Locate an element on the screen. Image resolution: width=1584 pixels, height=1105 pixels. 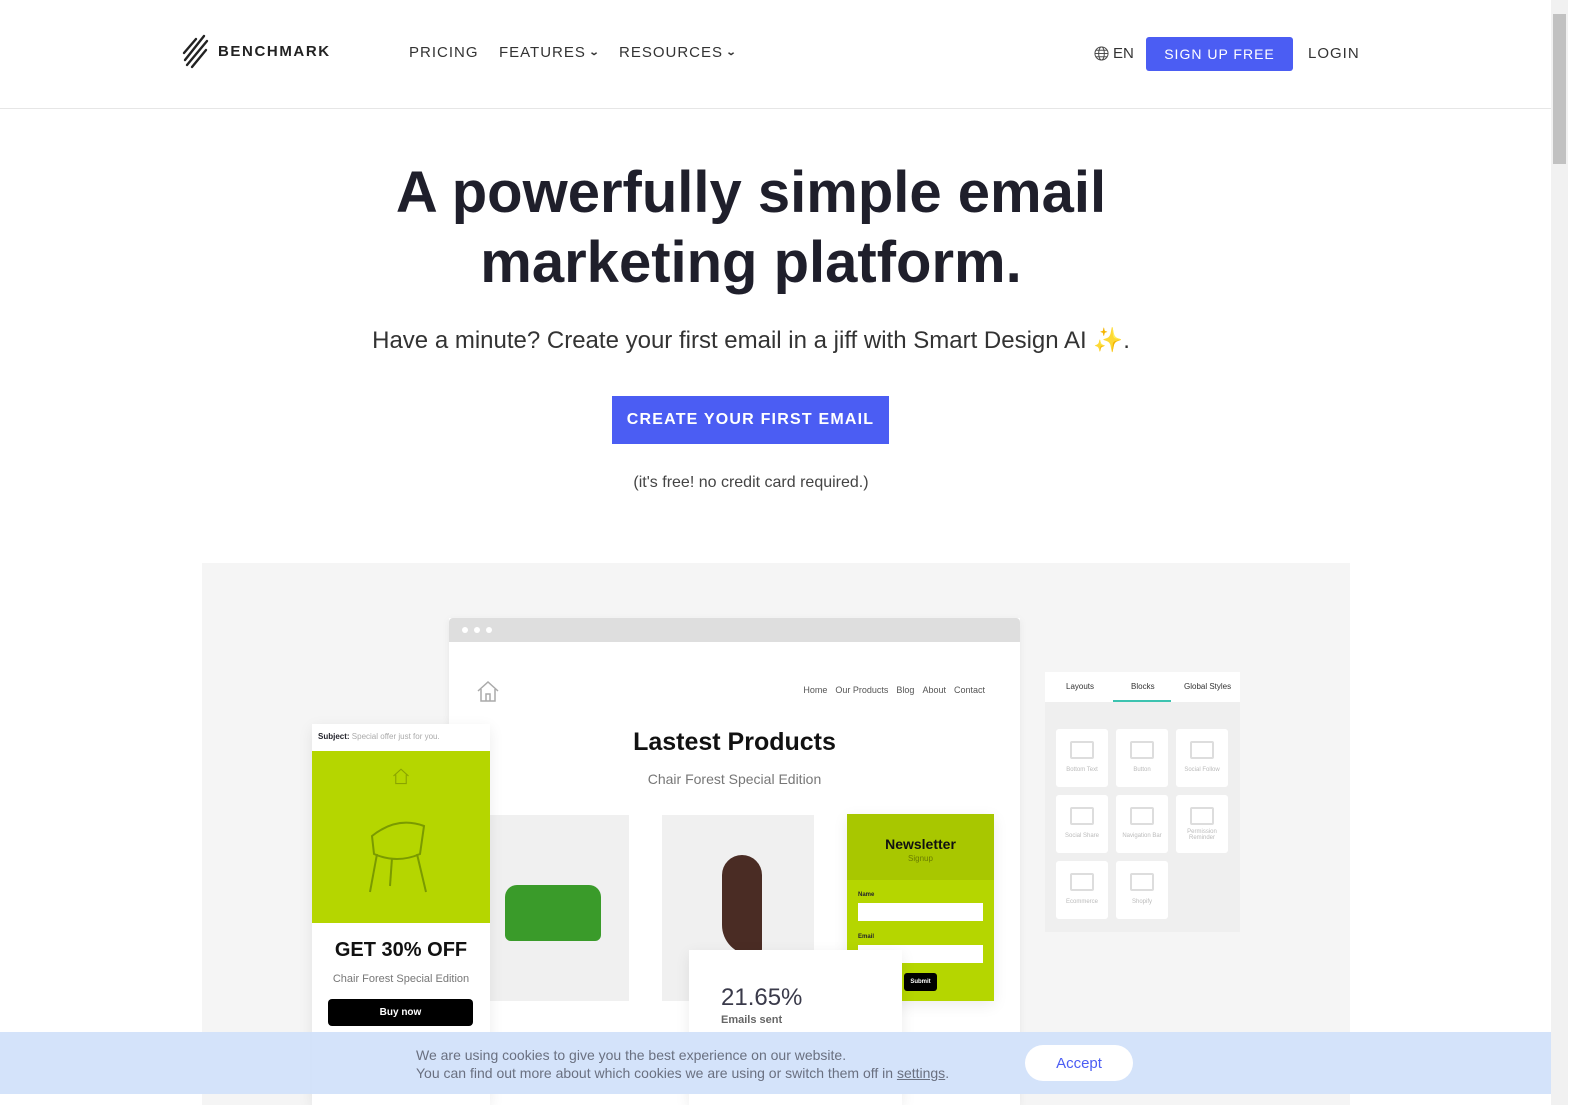
email-label: Email is located at coordinates (866, 937).